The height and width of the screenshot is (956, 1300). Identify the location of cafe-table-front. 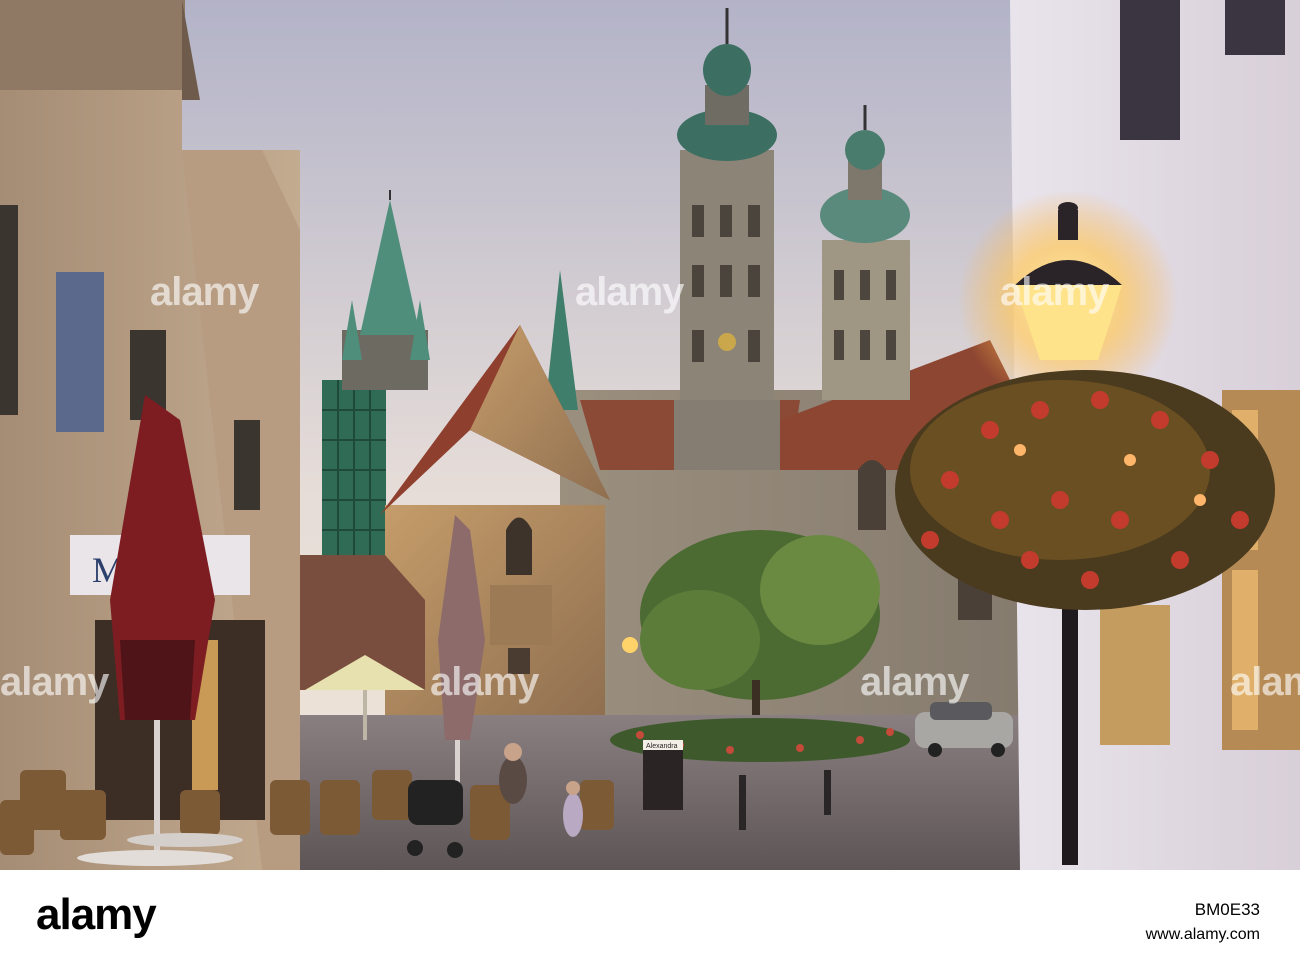
(155, 858).